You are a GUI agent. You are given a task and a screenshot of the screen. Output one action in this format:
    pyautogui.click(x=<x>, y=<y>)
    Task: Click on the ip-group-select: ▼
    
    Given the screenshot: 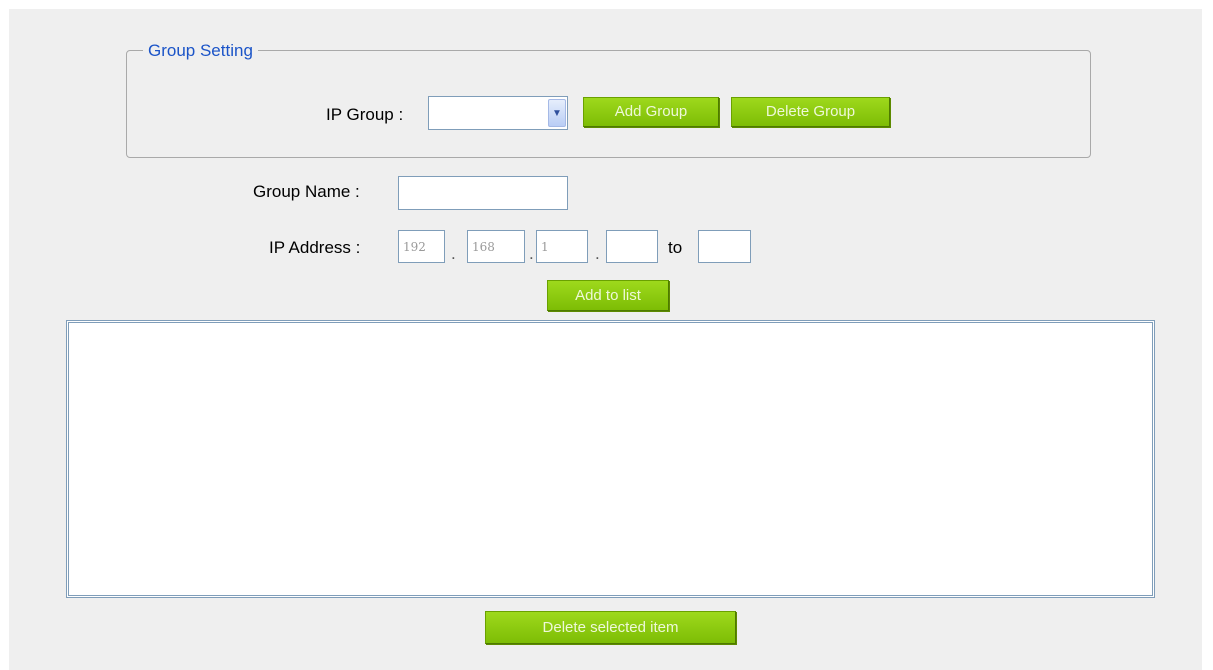 What is the action you would take?
    pyautogui.click(x=498, y=113)
    